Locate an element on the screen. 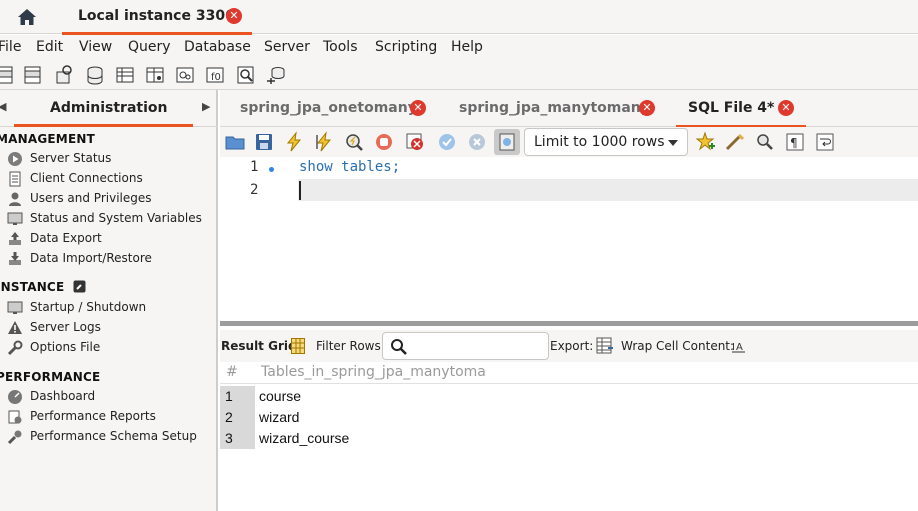 Image resolution: width=918 pixels, height=511 pixels. svg-text: I is located at coordinates (733, 347).